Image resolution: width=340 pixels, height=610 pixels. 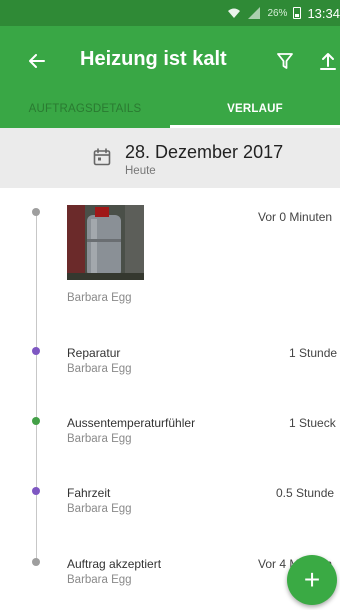 I want to click on heater-photo-image, so click(x=105, y=242).